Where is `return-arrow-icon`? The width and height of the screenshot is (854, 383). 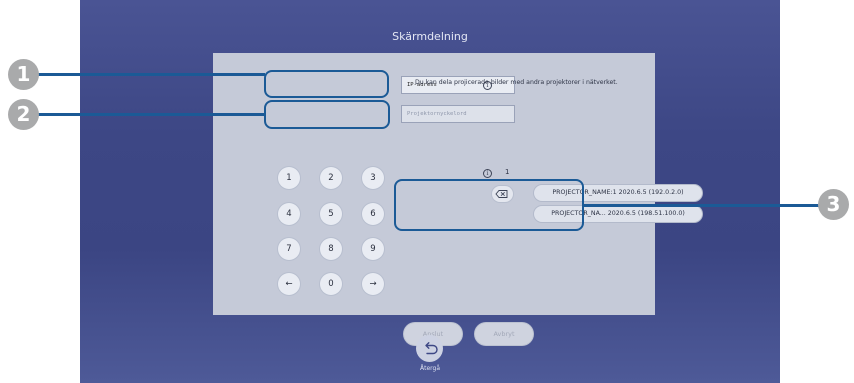
return-arrow-icon is located at coordinates (431, 348).